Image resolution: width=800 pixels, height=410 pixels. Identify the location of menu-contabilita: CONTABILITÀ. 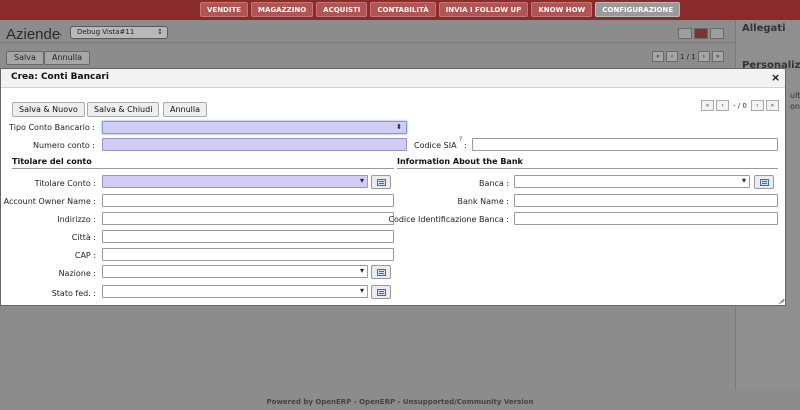
(403, 9).